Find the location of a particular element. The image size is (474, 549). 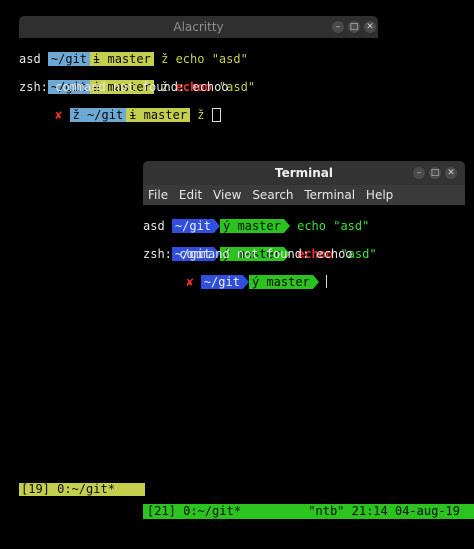

alacritty-prompt-line: ✘ ž ~/git ɨ master ž is located at coordinates (120, 108).